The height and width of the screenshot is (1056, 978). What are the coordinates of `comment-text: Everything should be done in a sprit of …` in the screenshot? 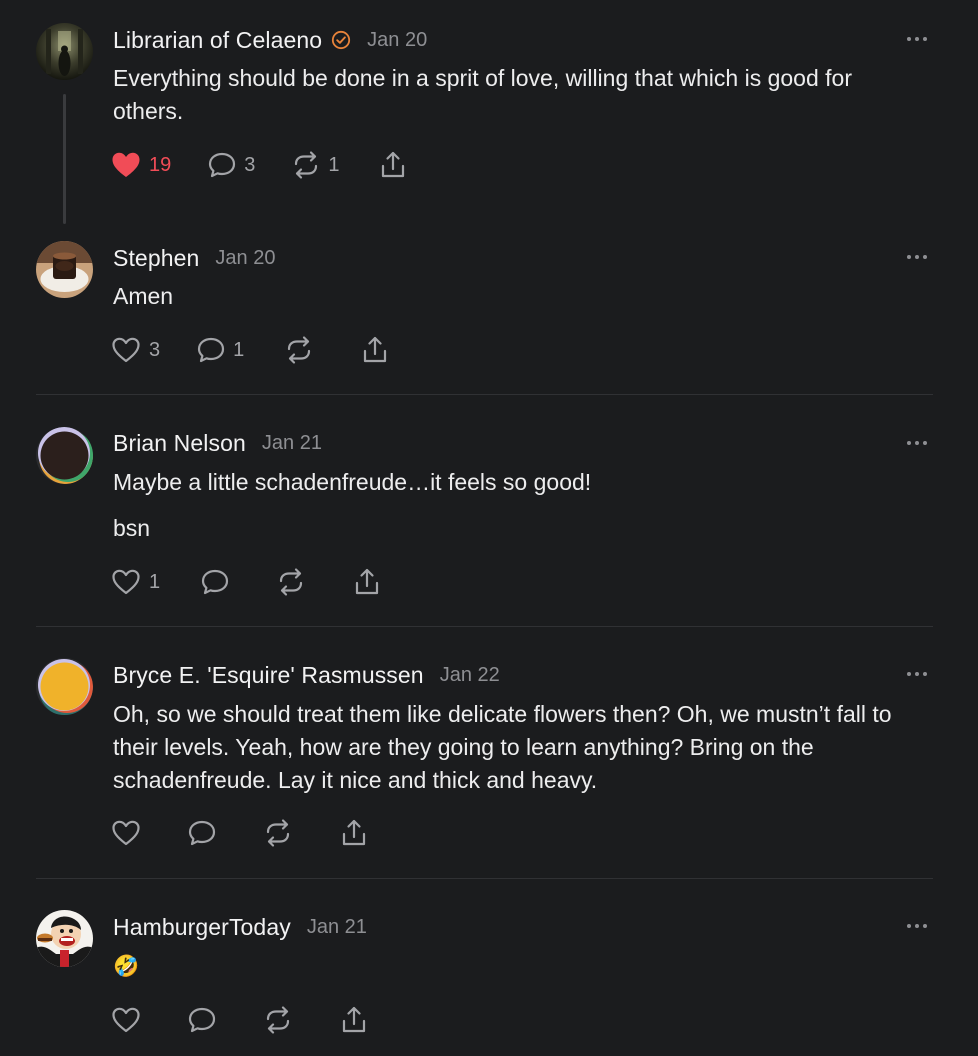 It's located at (482, 94).